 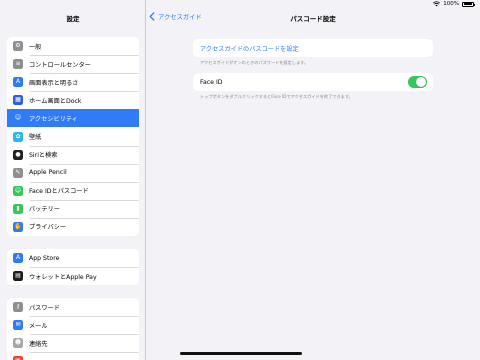 I want to click on textsize-icon: A, so click(x=18, y=82).